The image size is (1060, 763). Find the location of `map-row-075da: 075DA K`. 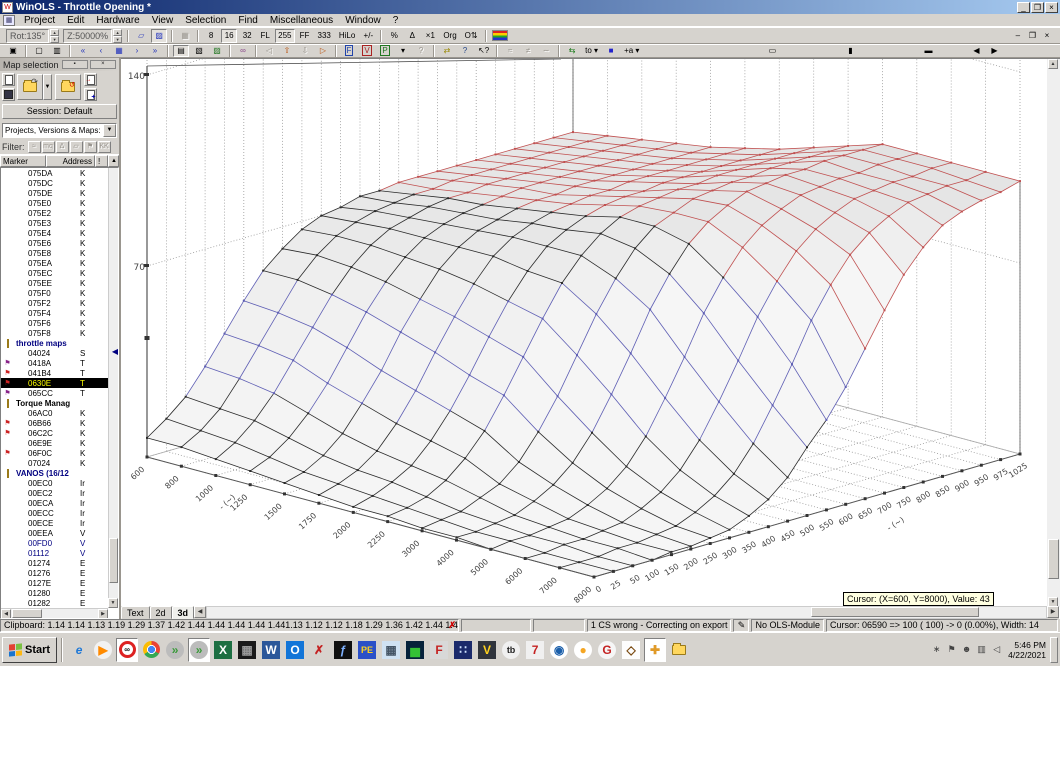

map-row-075da: 075DA K is located at coordinates (54, 173).